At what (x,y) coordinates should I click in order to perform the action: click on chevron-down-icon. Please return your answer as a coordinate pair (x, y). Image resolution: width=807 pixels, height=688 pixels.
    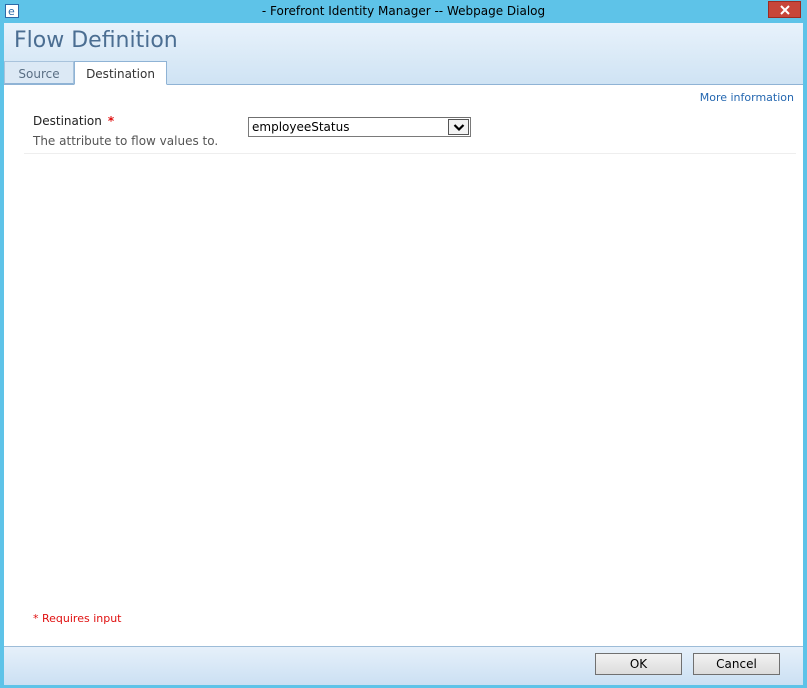
    Looking at the image, I should click on (459, 128).